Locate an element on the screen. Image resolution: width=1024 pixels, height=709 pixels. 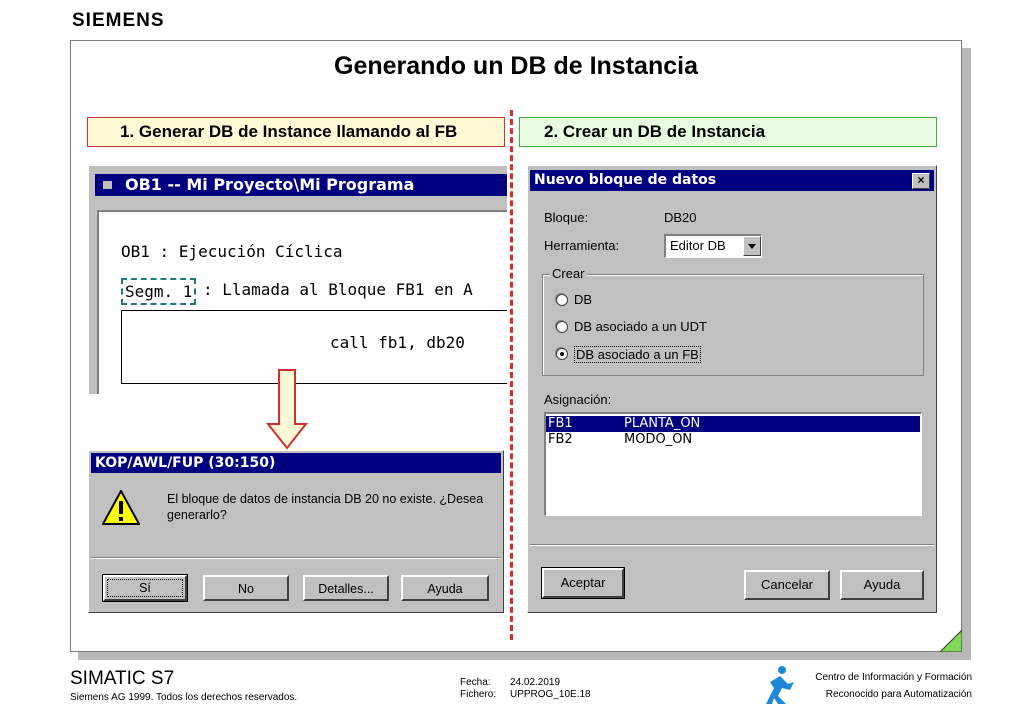
list-item-block: FB1 is located at coordinates (560, 423).